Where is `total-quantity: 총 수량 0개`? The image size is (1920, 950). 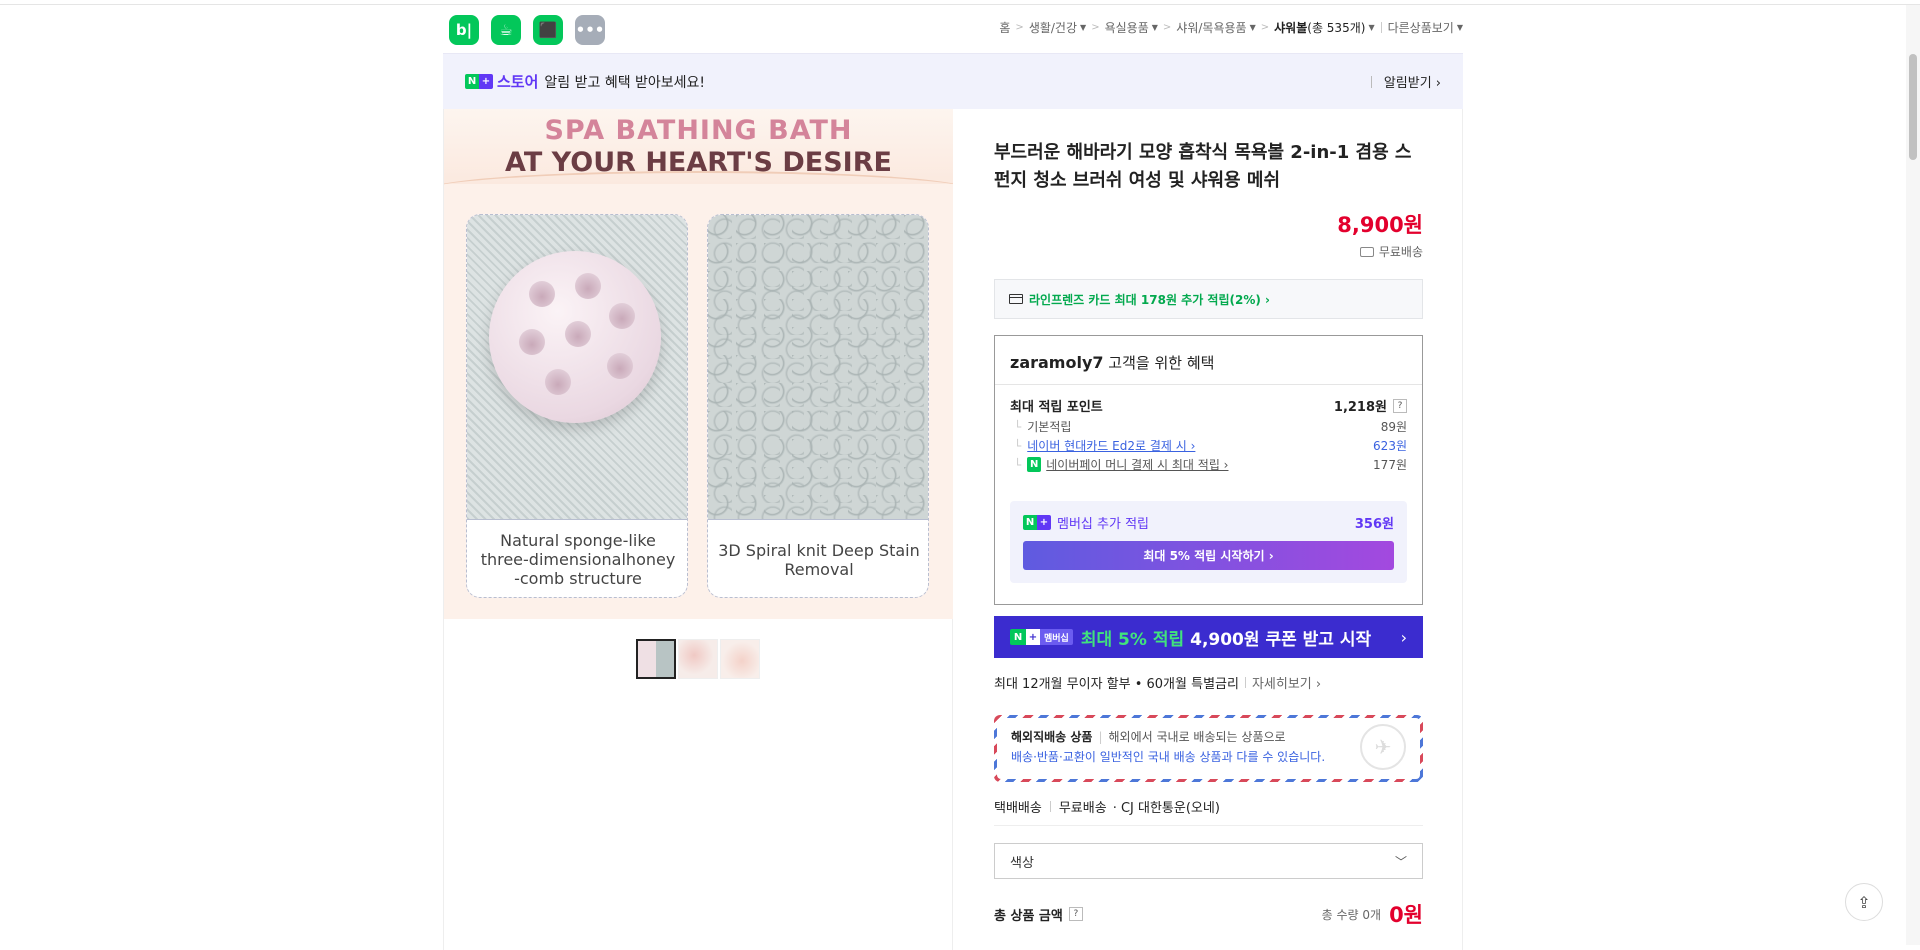
total-quantity: 총 수량 0개 is located at coordinates (1351, 914).